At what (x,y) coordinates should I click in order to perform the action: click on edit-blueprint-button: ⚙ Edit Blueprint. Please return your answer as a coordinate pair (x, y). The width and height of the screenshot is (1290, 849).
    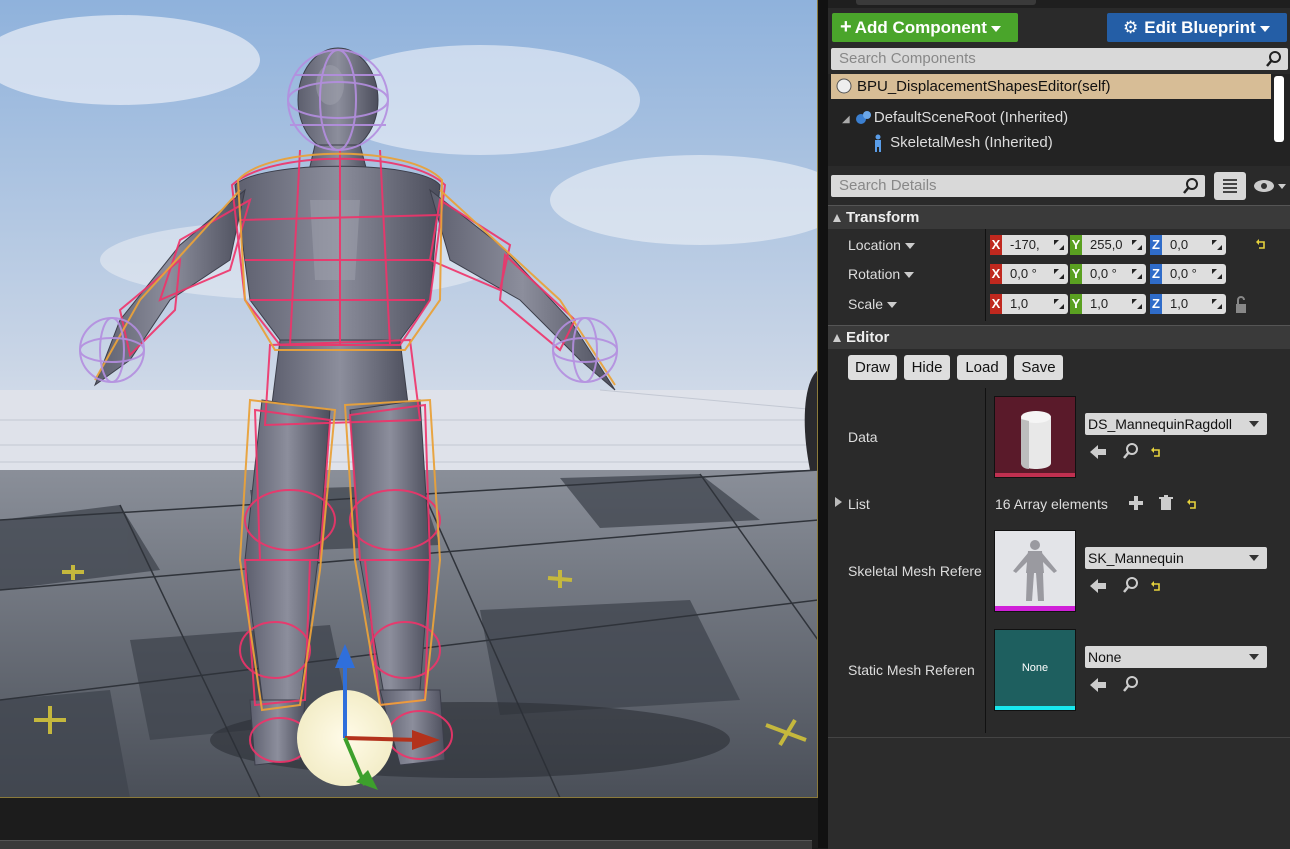
    Looking at the image, I should click on (1197, 27).